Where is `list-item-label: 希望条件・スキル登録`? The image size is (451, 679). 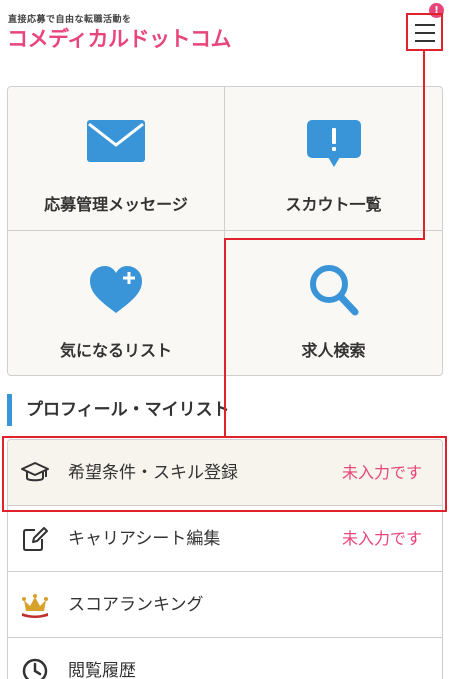
list-item-label: 希望条件・スキル登録 is located at coordinates (153, 473).